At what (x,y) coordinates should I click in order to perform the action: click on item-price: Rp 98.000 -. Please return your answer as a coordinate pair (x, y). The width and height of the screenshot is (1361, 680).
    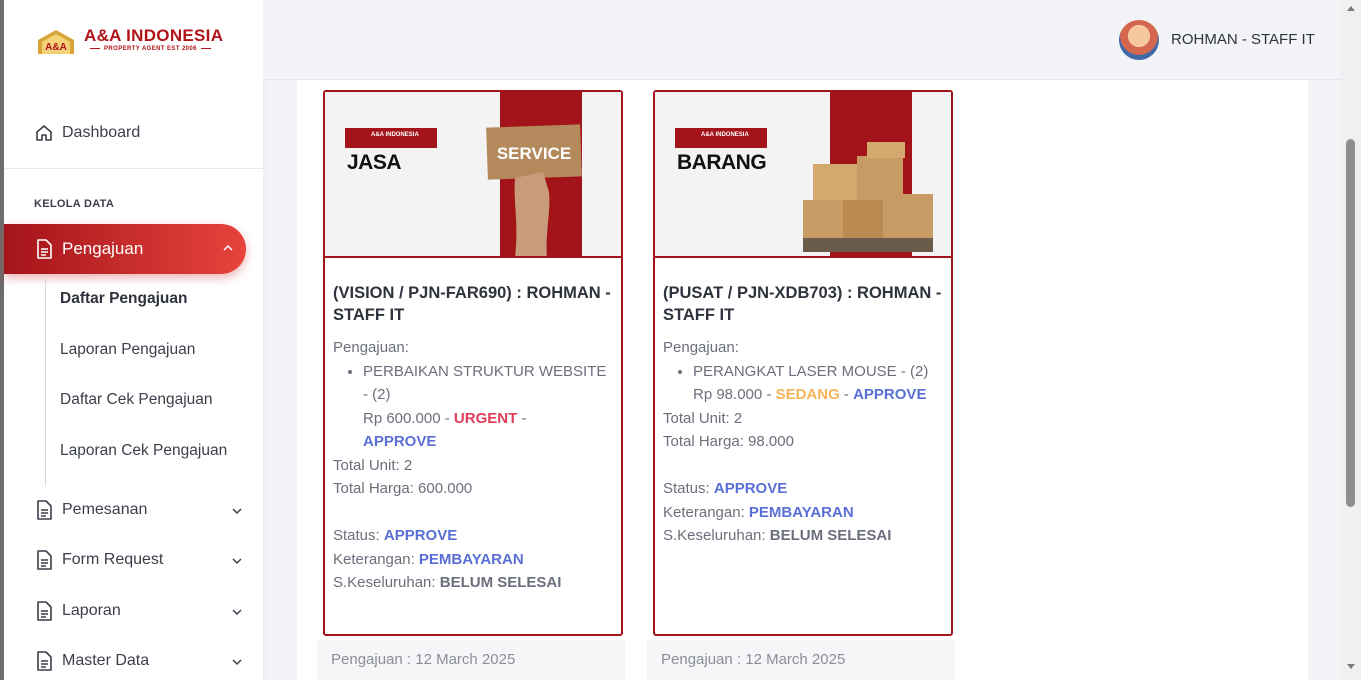
    Looking at the image, I should click on (734, 394).